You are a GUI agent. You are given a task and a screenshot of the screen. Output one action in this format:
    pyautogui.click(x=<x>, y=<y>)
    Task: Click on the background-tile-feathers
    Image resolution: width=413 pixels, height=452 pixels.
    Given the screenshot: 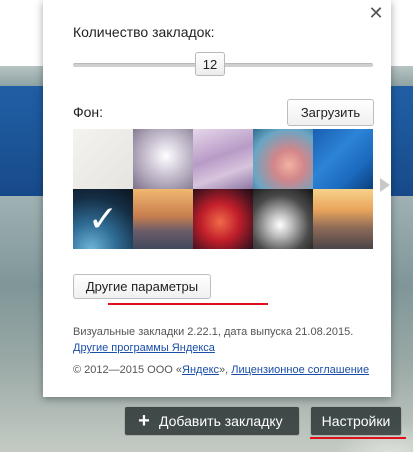 What is the action you would take?
    pyautogui.click(x=223, y=159)
    